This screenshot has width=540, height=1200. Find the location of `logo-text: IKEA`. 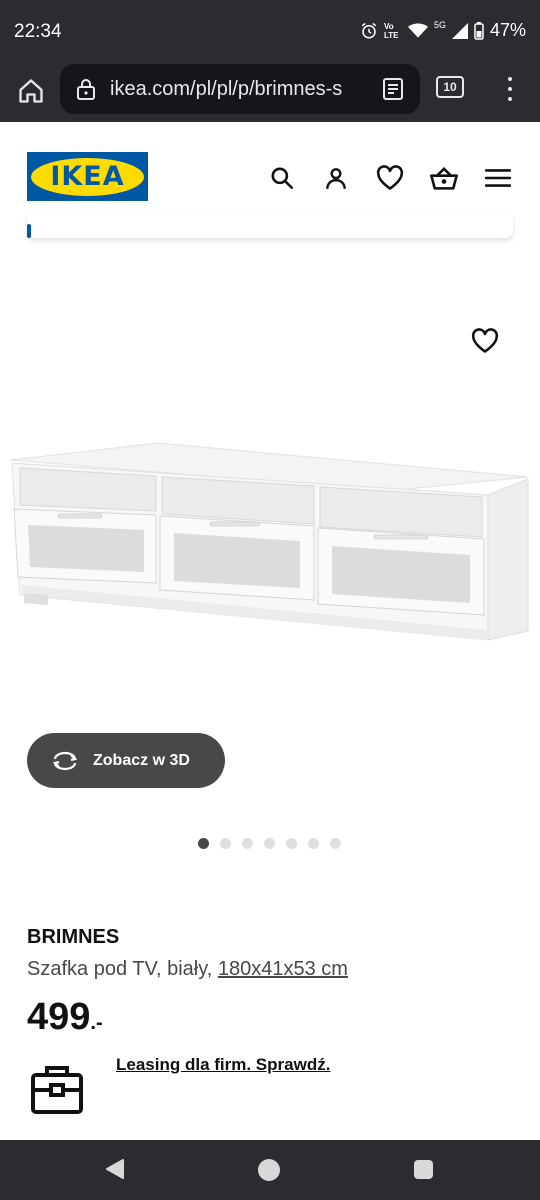

logo-text: IKEA is located at coordinates (87, 176).